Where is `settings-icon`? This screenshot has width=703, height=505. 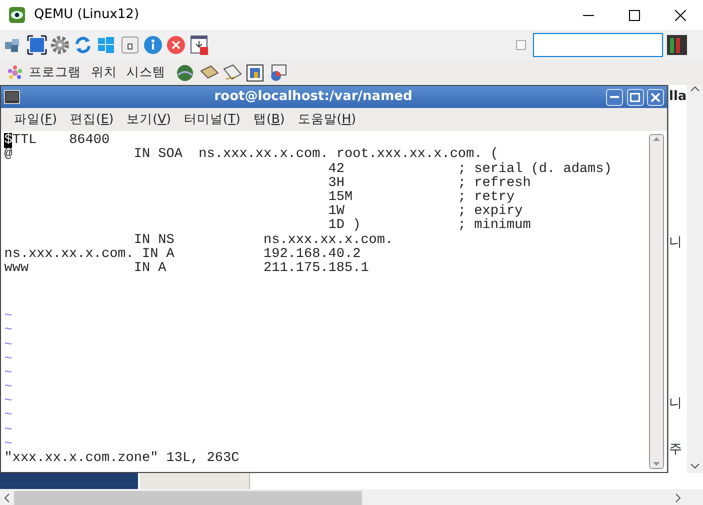 settings-icon is located at coordinates (60, 45).